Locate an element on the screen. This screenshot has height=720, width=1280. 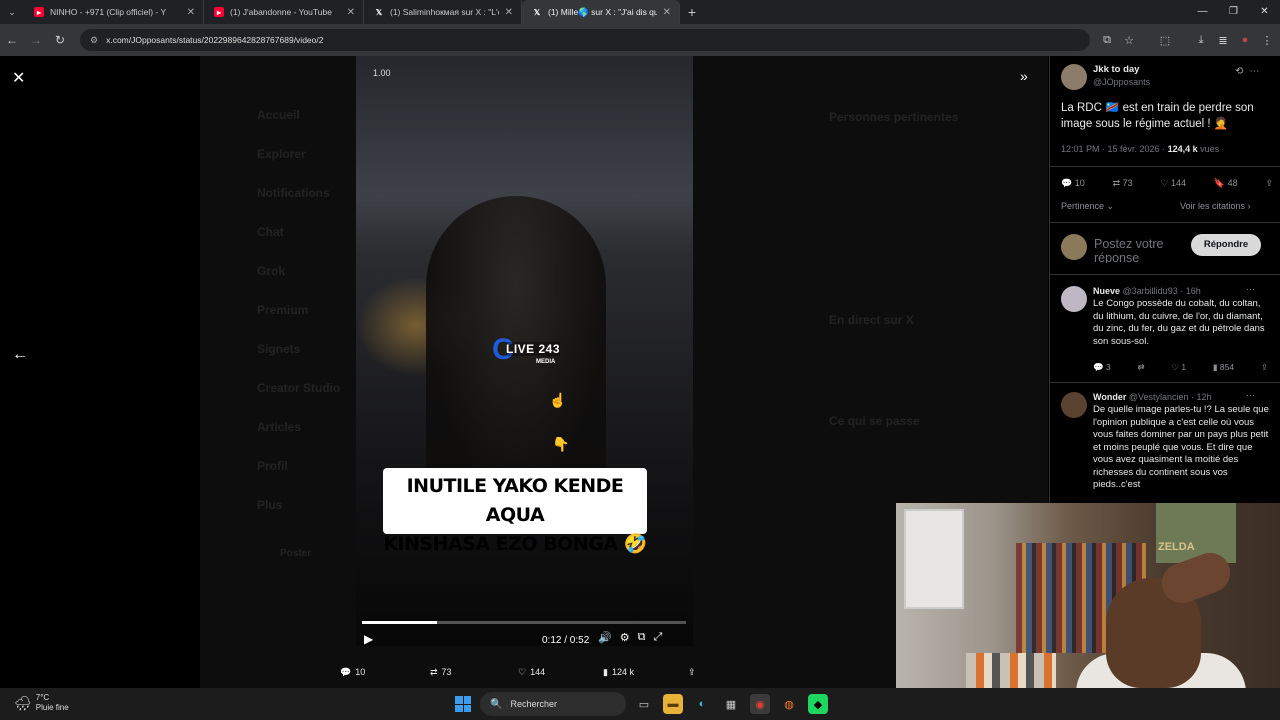
store-icon: ▦ is located at coordinates (731, 704).